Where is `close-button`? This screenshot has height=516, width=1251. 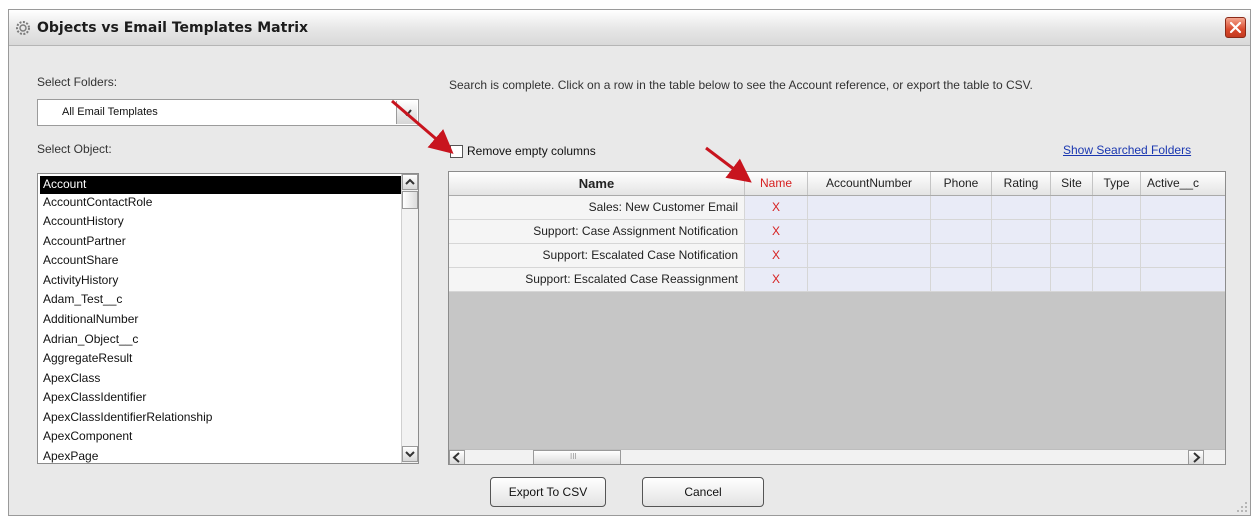
close-button is located at coordinates (1235, 27).